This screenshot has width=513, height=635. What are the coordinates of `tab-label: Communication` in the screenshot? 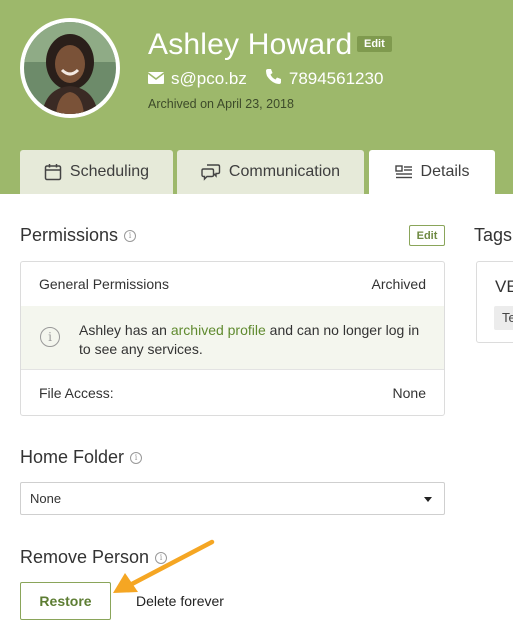 It's located at (284, 171).